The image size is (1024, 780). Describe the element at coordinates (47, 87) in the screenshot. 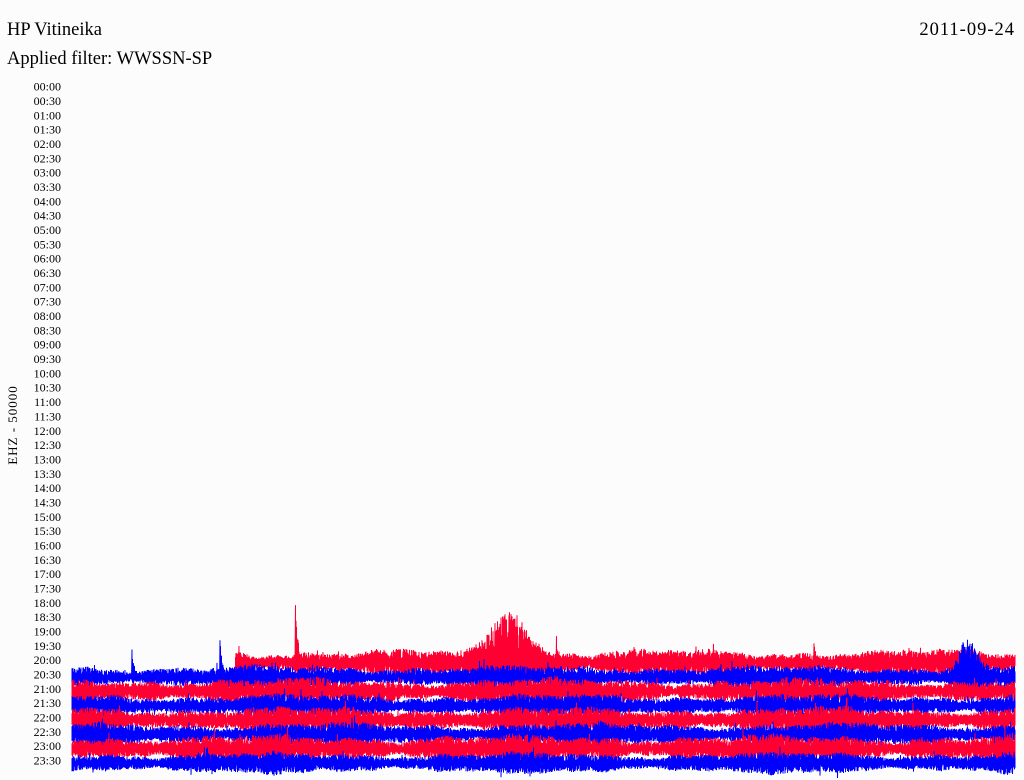

I see `y-tick-label: 00:00` at that location.